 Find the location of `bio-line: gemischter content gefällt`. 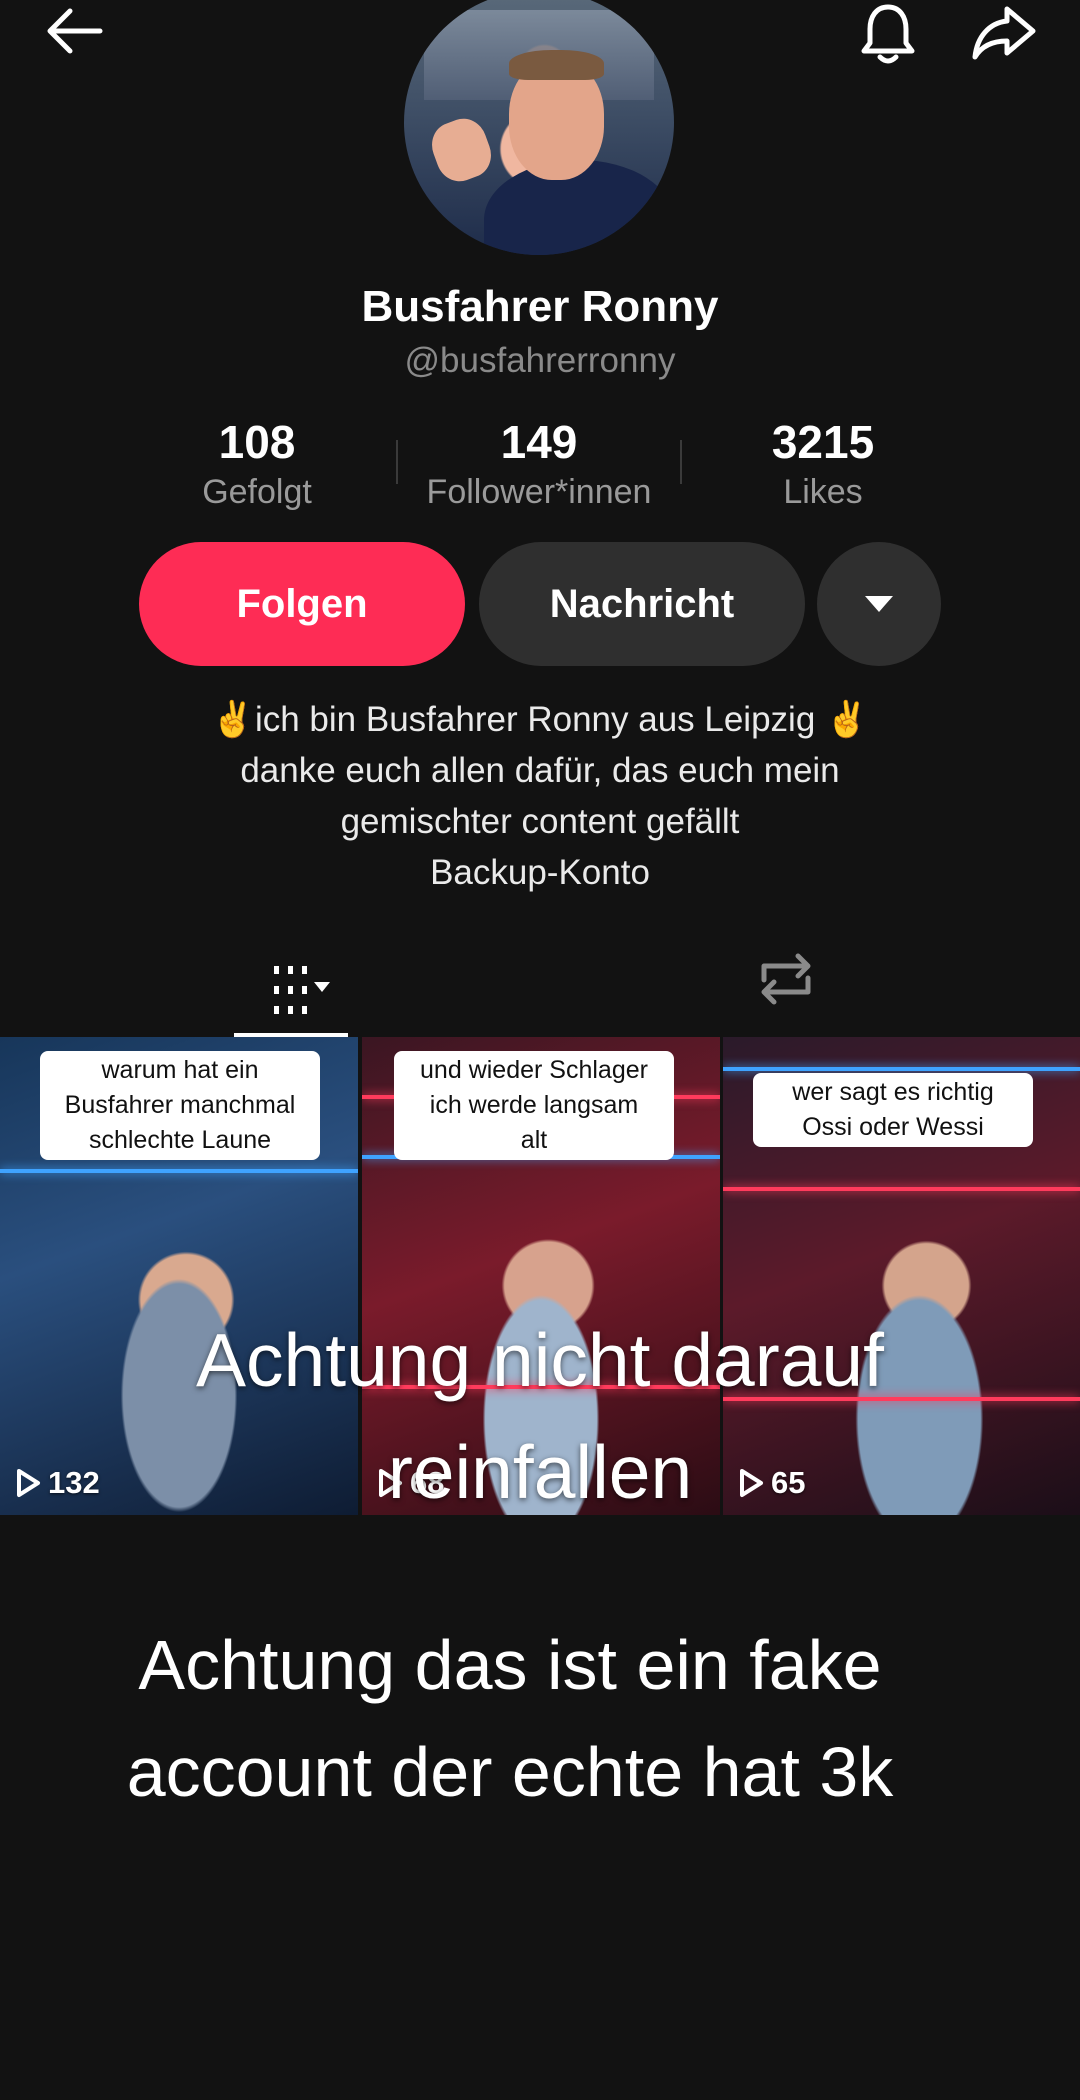

bio-line: gemischter content gefällt is located at coordinates (540, 821).